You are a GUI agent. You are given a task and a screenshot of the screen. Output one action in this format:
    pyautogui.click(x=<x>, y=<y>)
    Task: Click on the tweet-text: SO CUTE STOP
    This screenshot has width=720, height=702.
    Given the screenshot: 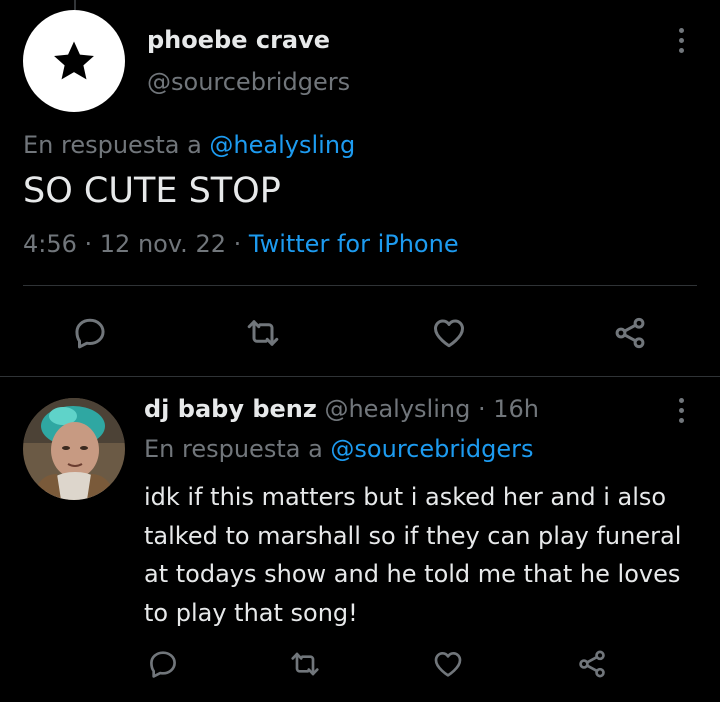 What is the action you would take?
    pyautogui.click(x=152, y=191)
    